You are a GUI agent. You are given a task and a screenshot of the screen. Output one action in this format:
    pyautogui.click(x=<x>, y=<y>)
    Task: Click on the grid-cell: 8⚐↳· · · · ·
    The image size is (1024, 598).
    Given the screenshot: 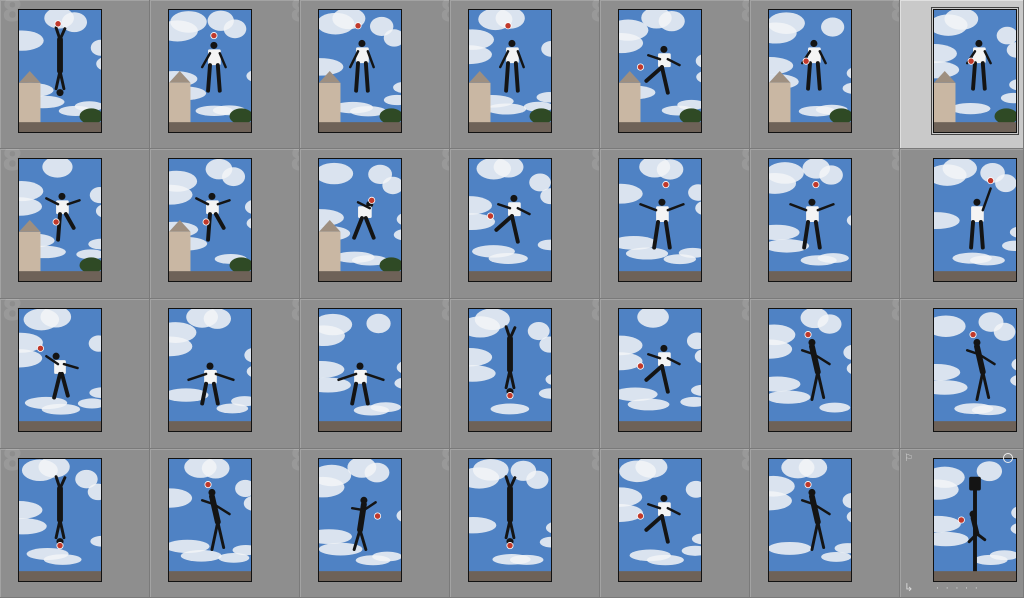 What is the action you would take?
    pyautogui.click(x=962, y=523)
    